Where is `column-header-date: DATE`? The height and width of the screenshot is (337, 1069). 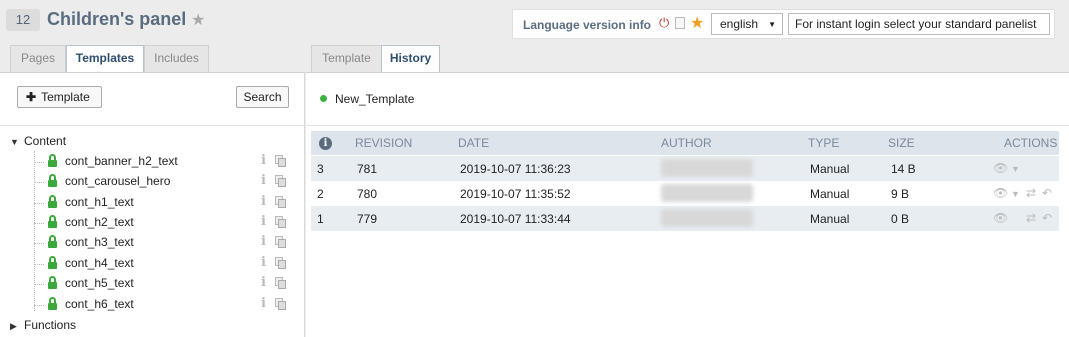 column-header-date: DATE is located at coordinates (473, 143).